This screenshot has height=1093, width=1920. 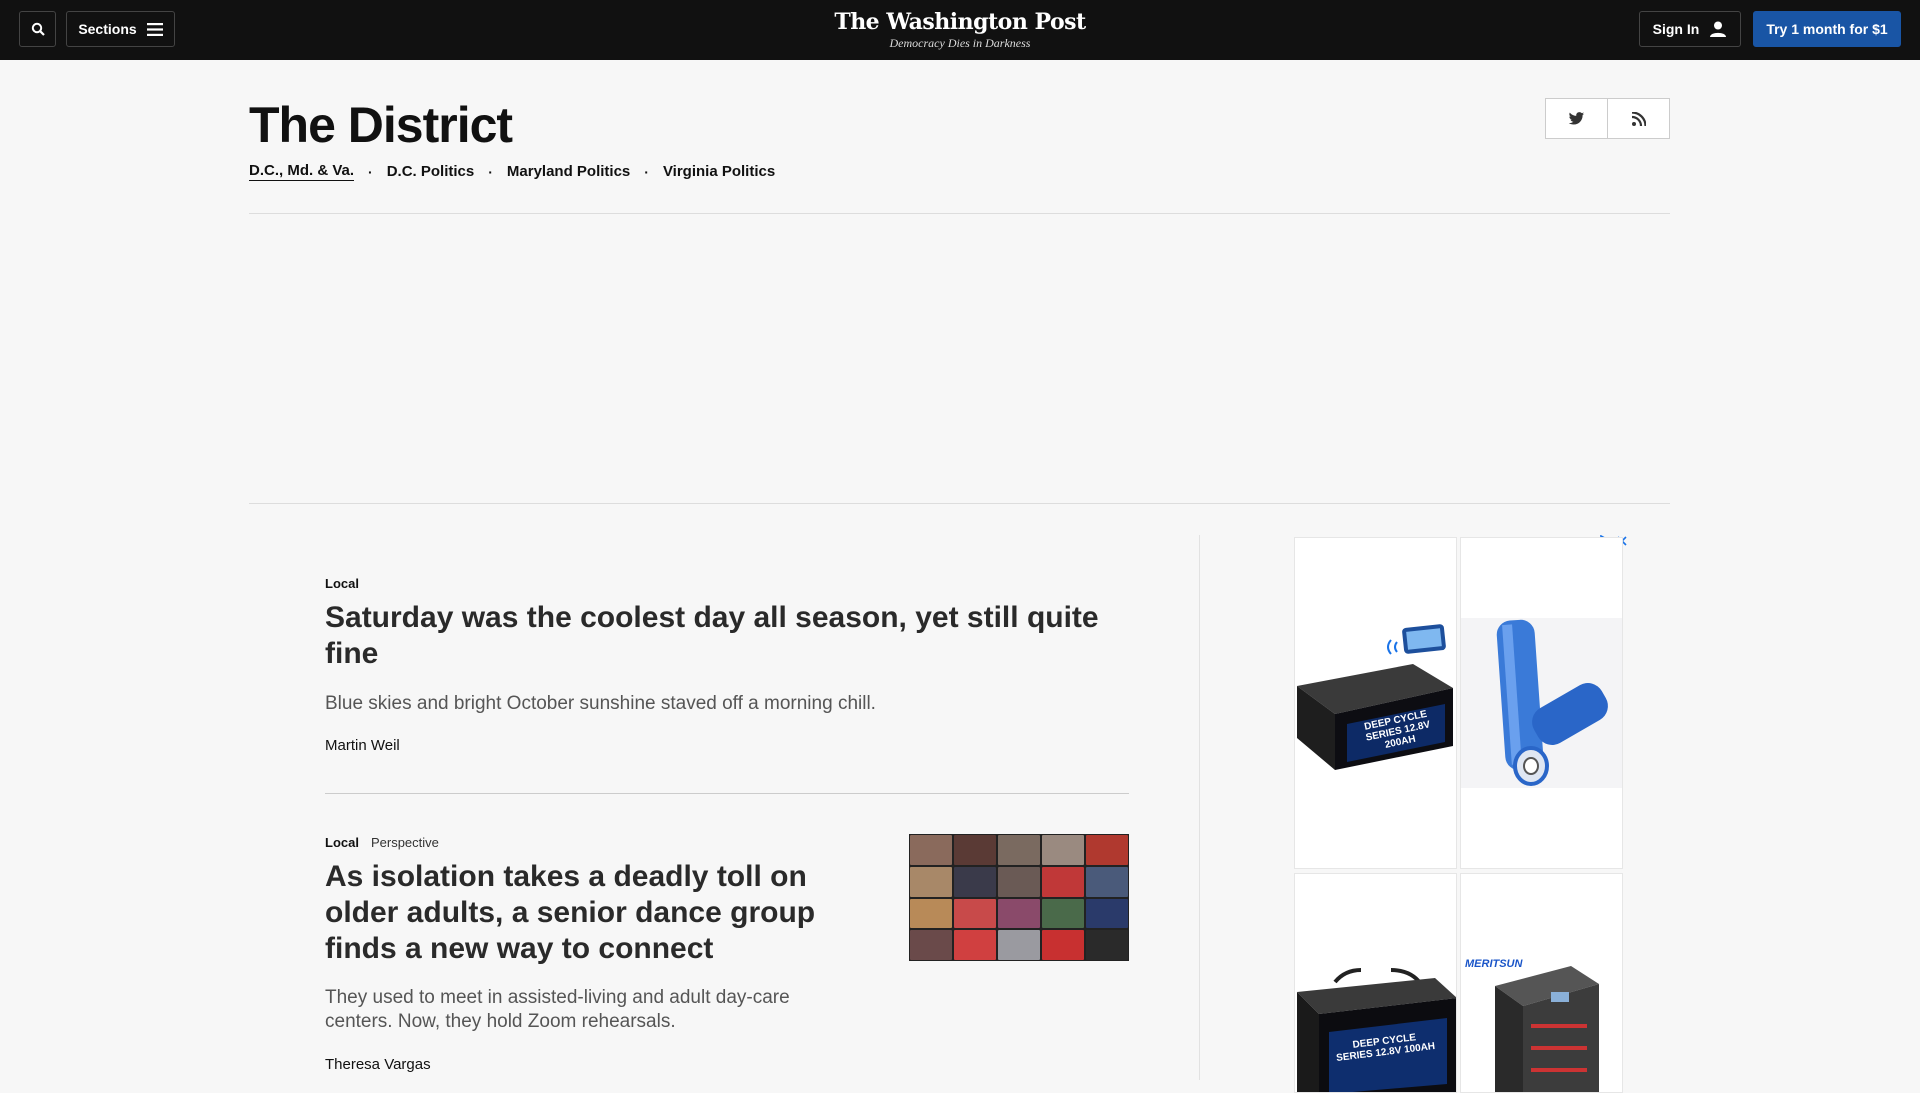 I want to click on ad-tile-battery-cabinet: MERITSUN, so click(x=1541, y=983).